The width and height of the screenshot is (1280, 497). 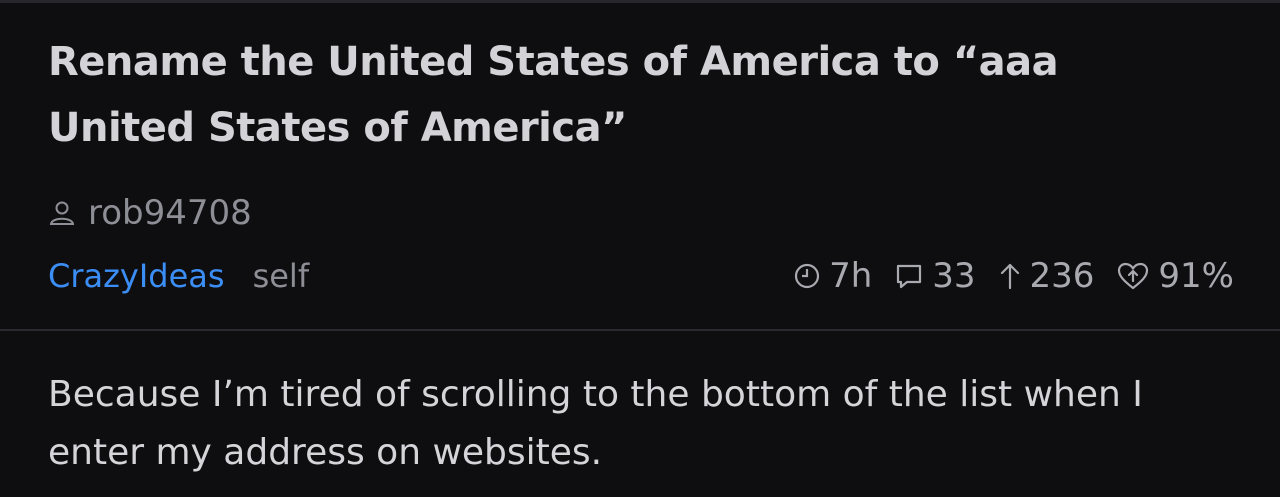 I want to click on person-icon, so click(x=62, y=213).